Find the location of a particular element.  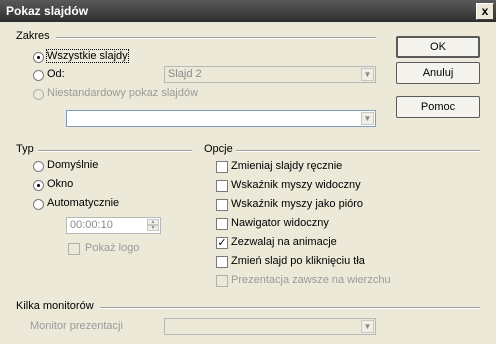

stepper-down-icon: ▼ is located at coordinates (153, 228).